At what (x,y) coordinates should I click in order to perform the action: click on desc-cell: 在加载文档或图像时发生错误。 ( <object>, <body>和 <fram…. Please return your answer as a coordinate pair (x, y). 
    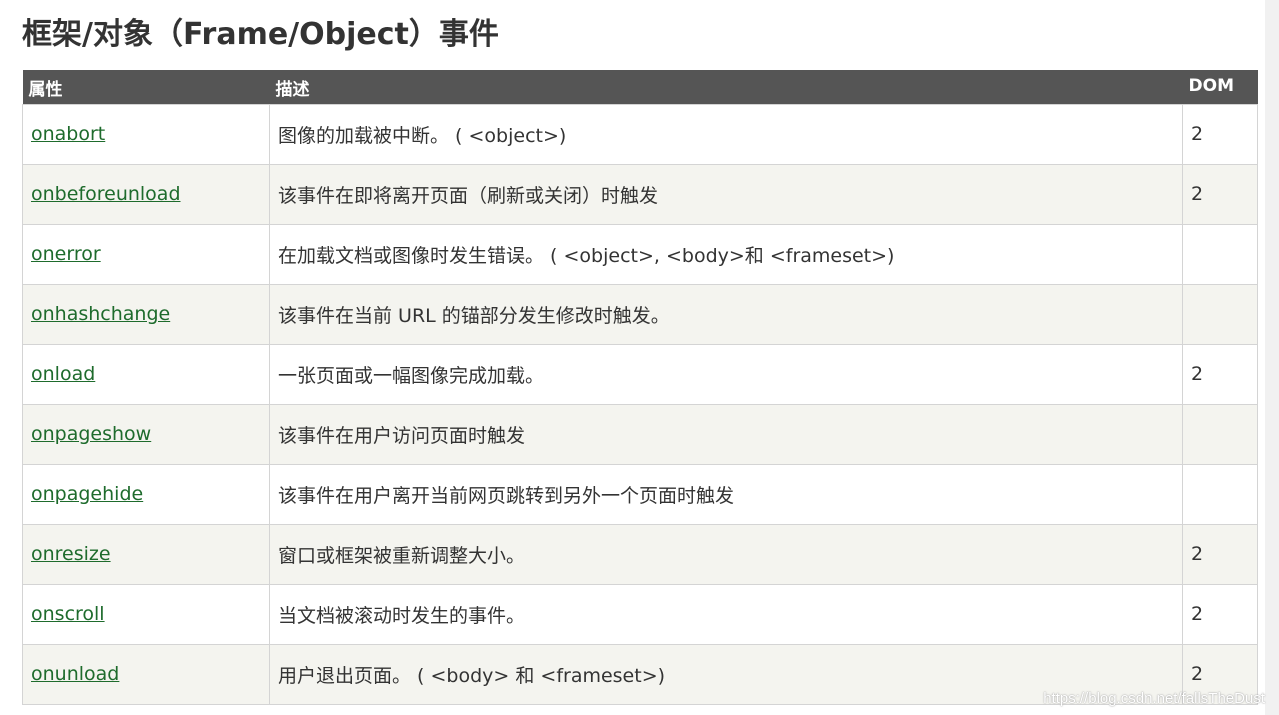
    Looking at the image, I should click on (726, 254).